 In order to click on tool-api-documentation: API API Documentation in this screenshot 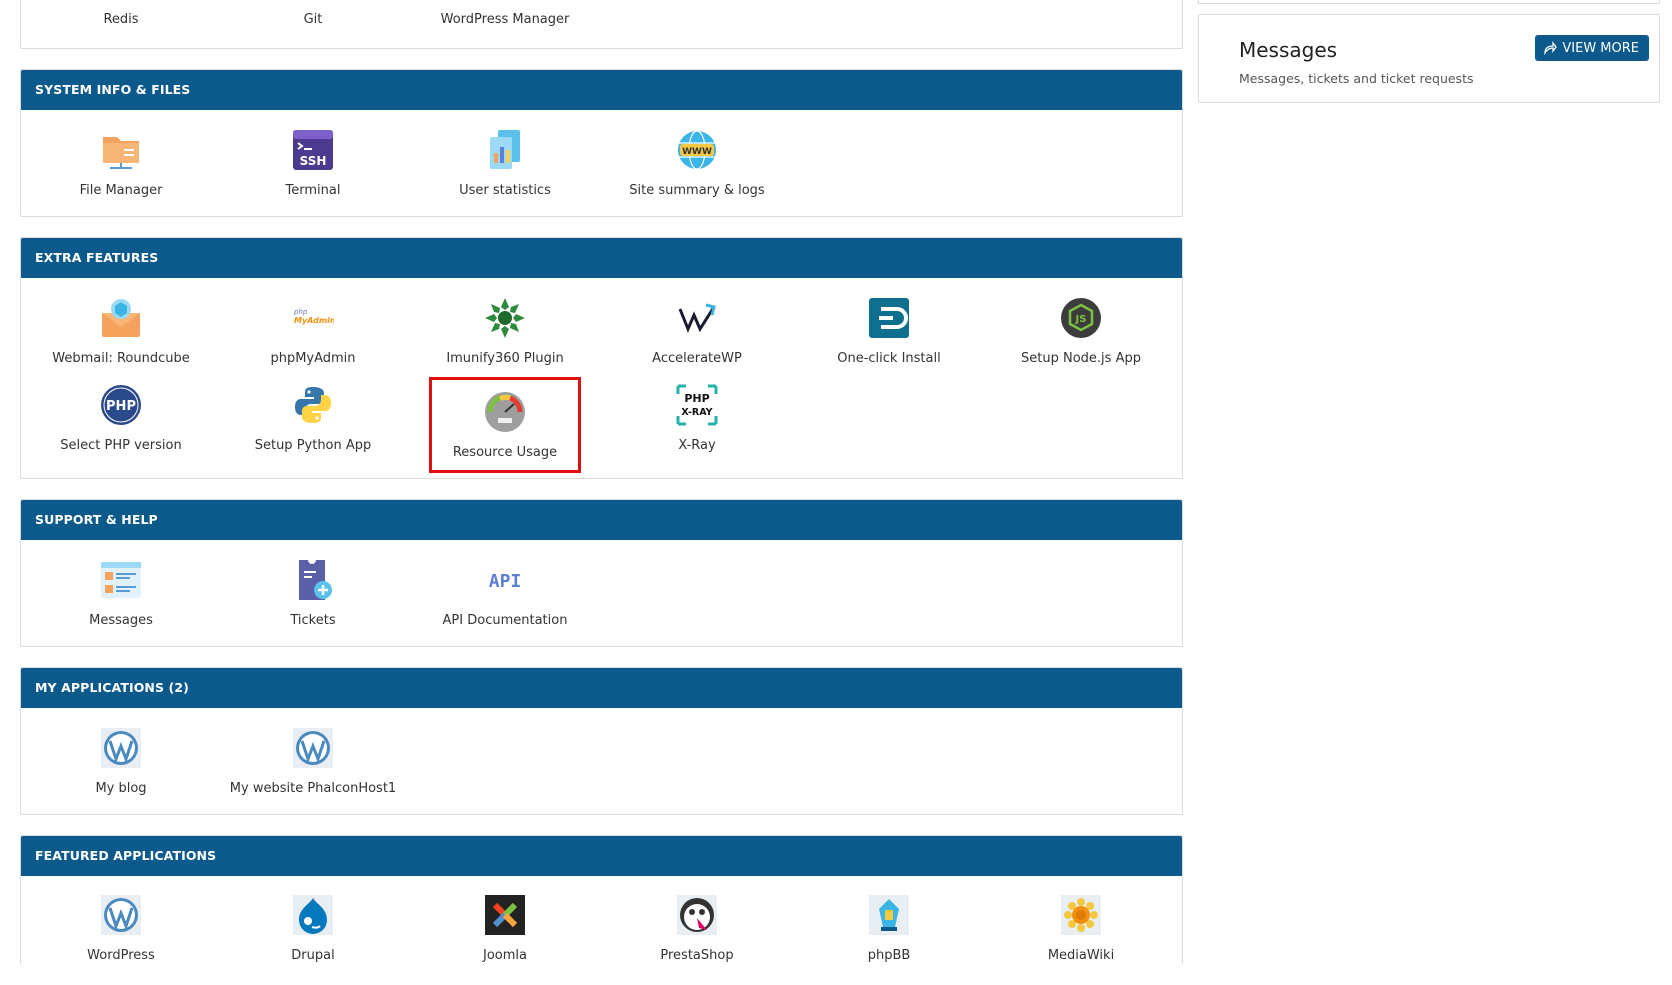, I will do `click(505, 593)`.